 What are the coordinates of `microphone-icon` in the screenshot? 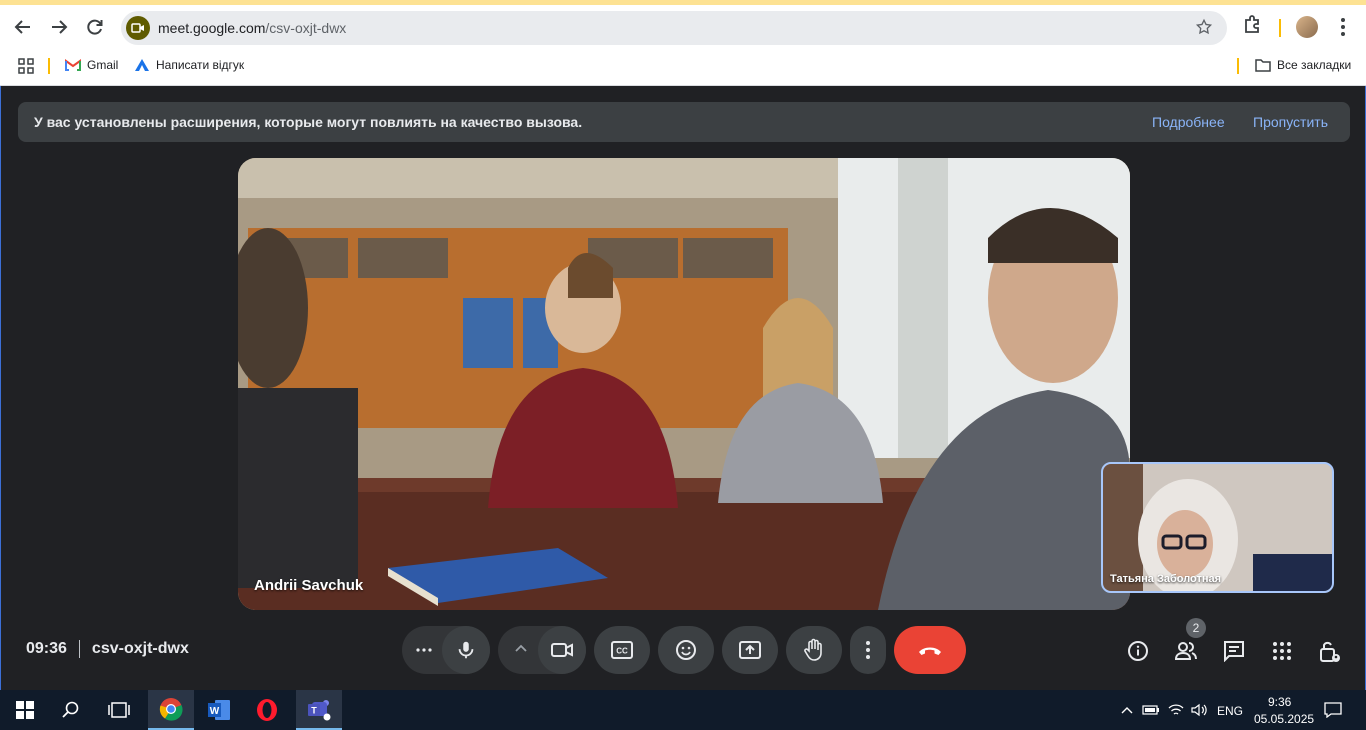 It's located at (466, 650).